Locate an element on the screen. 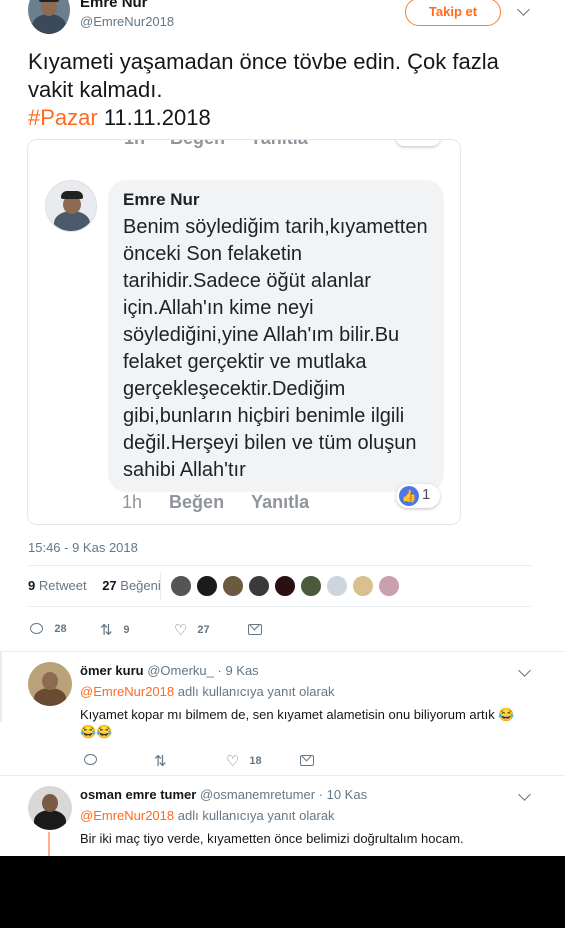 The height and width of the screenshot is (928, 565). hashtag-link: #Pazar is located at coordinates (63, 117).